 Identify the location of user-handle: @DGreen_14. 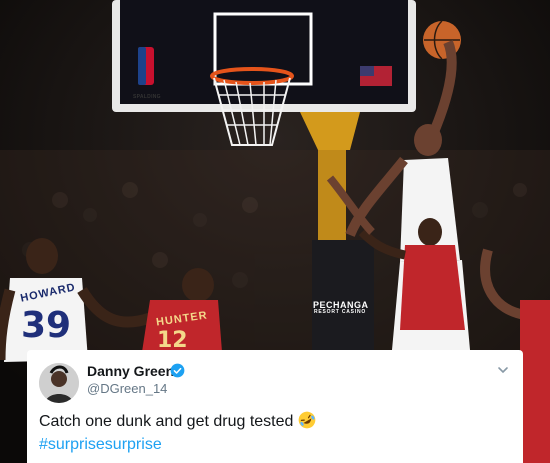
(127, 388).